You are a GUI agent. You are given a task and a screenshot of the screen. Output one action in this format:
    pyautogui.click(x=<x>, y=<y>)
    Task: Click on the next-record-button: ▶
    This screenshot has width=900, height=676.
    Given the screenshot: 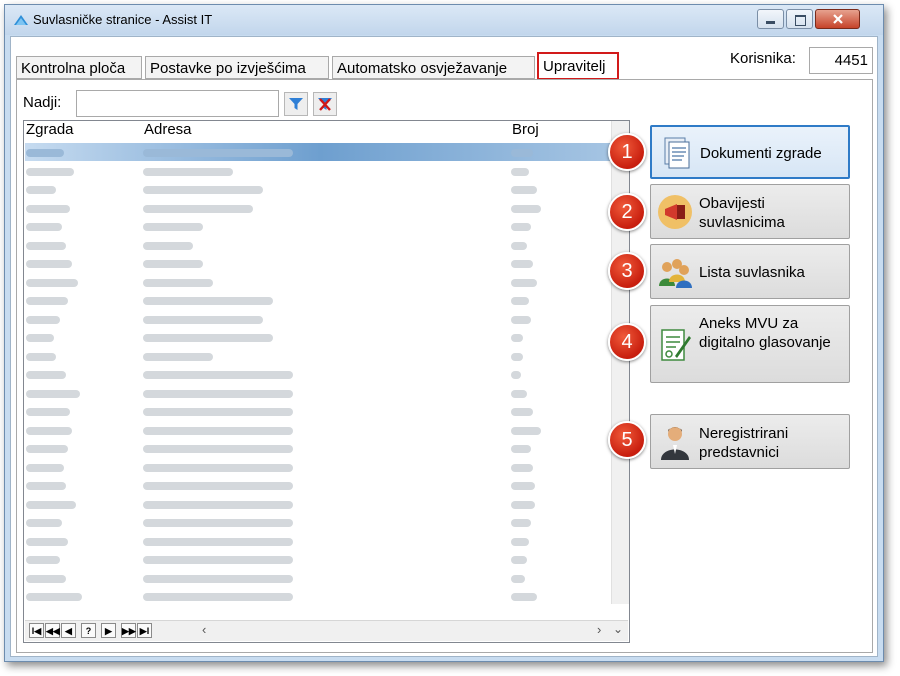 What is the action you would take?
    pyautogui.click(x=108, y=630)
    